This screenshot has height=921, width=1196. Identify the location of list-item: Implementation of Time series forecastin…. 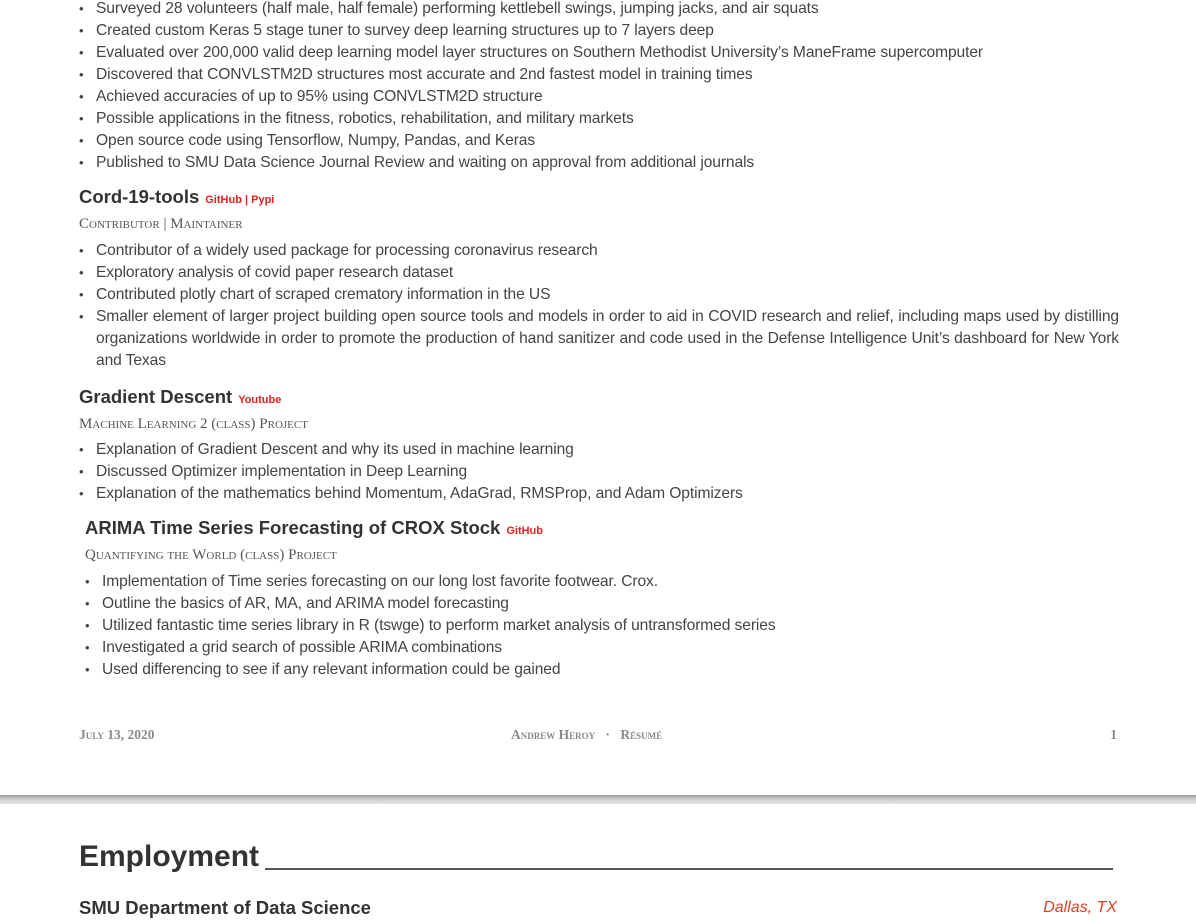
(600, 582).